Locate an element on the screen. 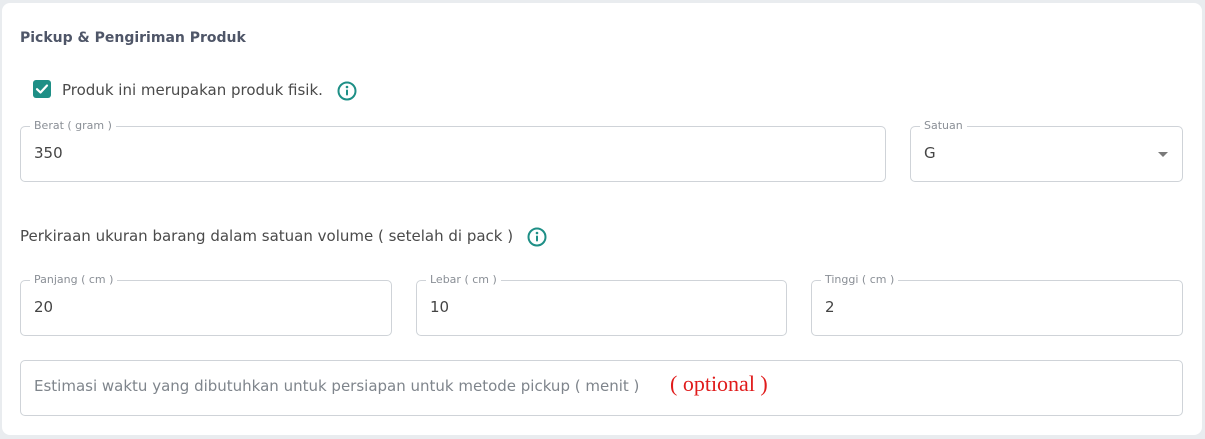  unit-label: Satuan is located at coordinates (943, 126).